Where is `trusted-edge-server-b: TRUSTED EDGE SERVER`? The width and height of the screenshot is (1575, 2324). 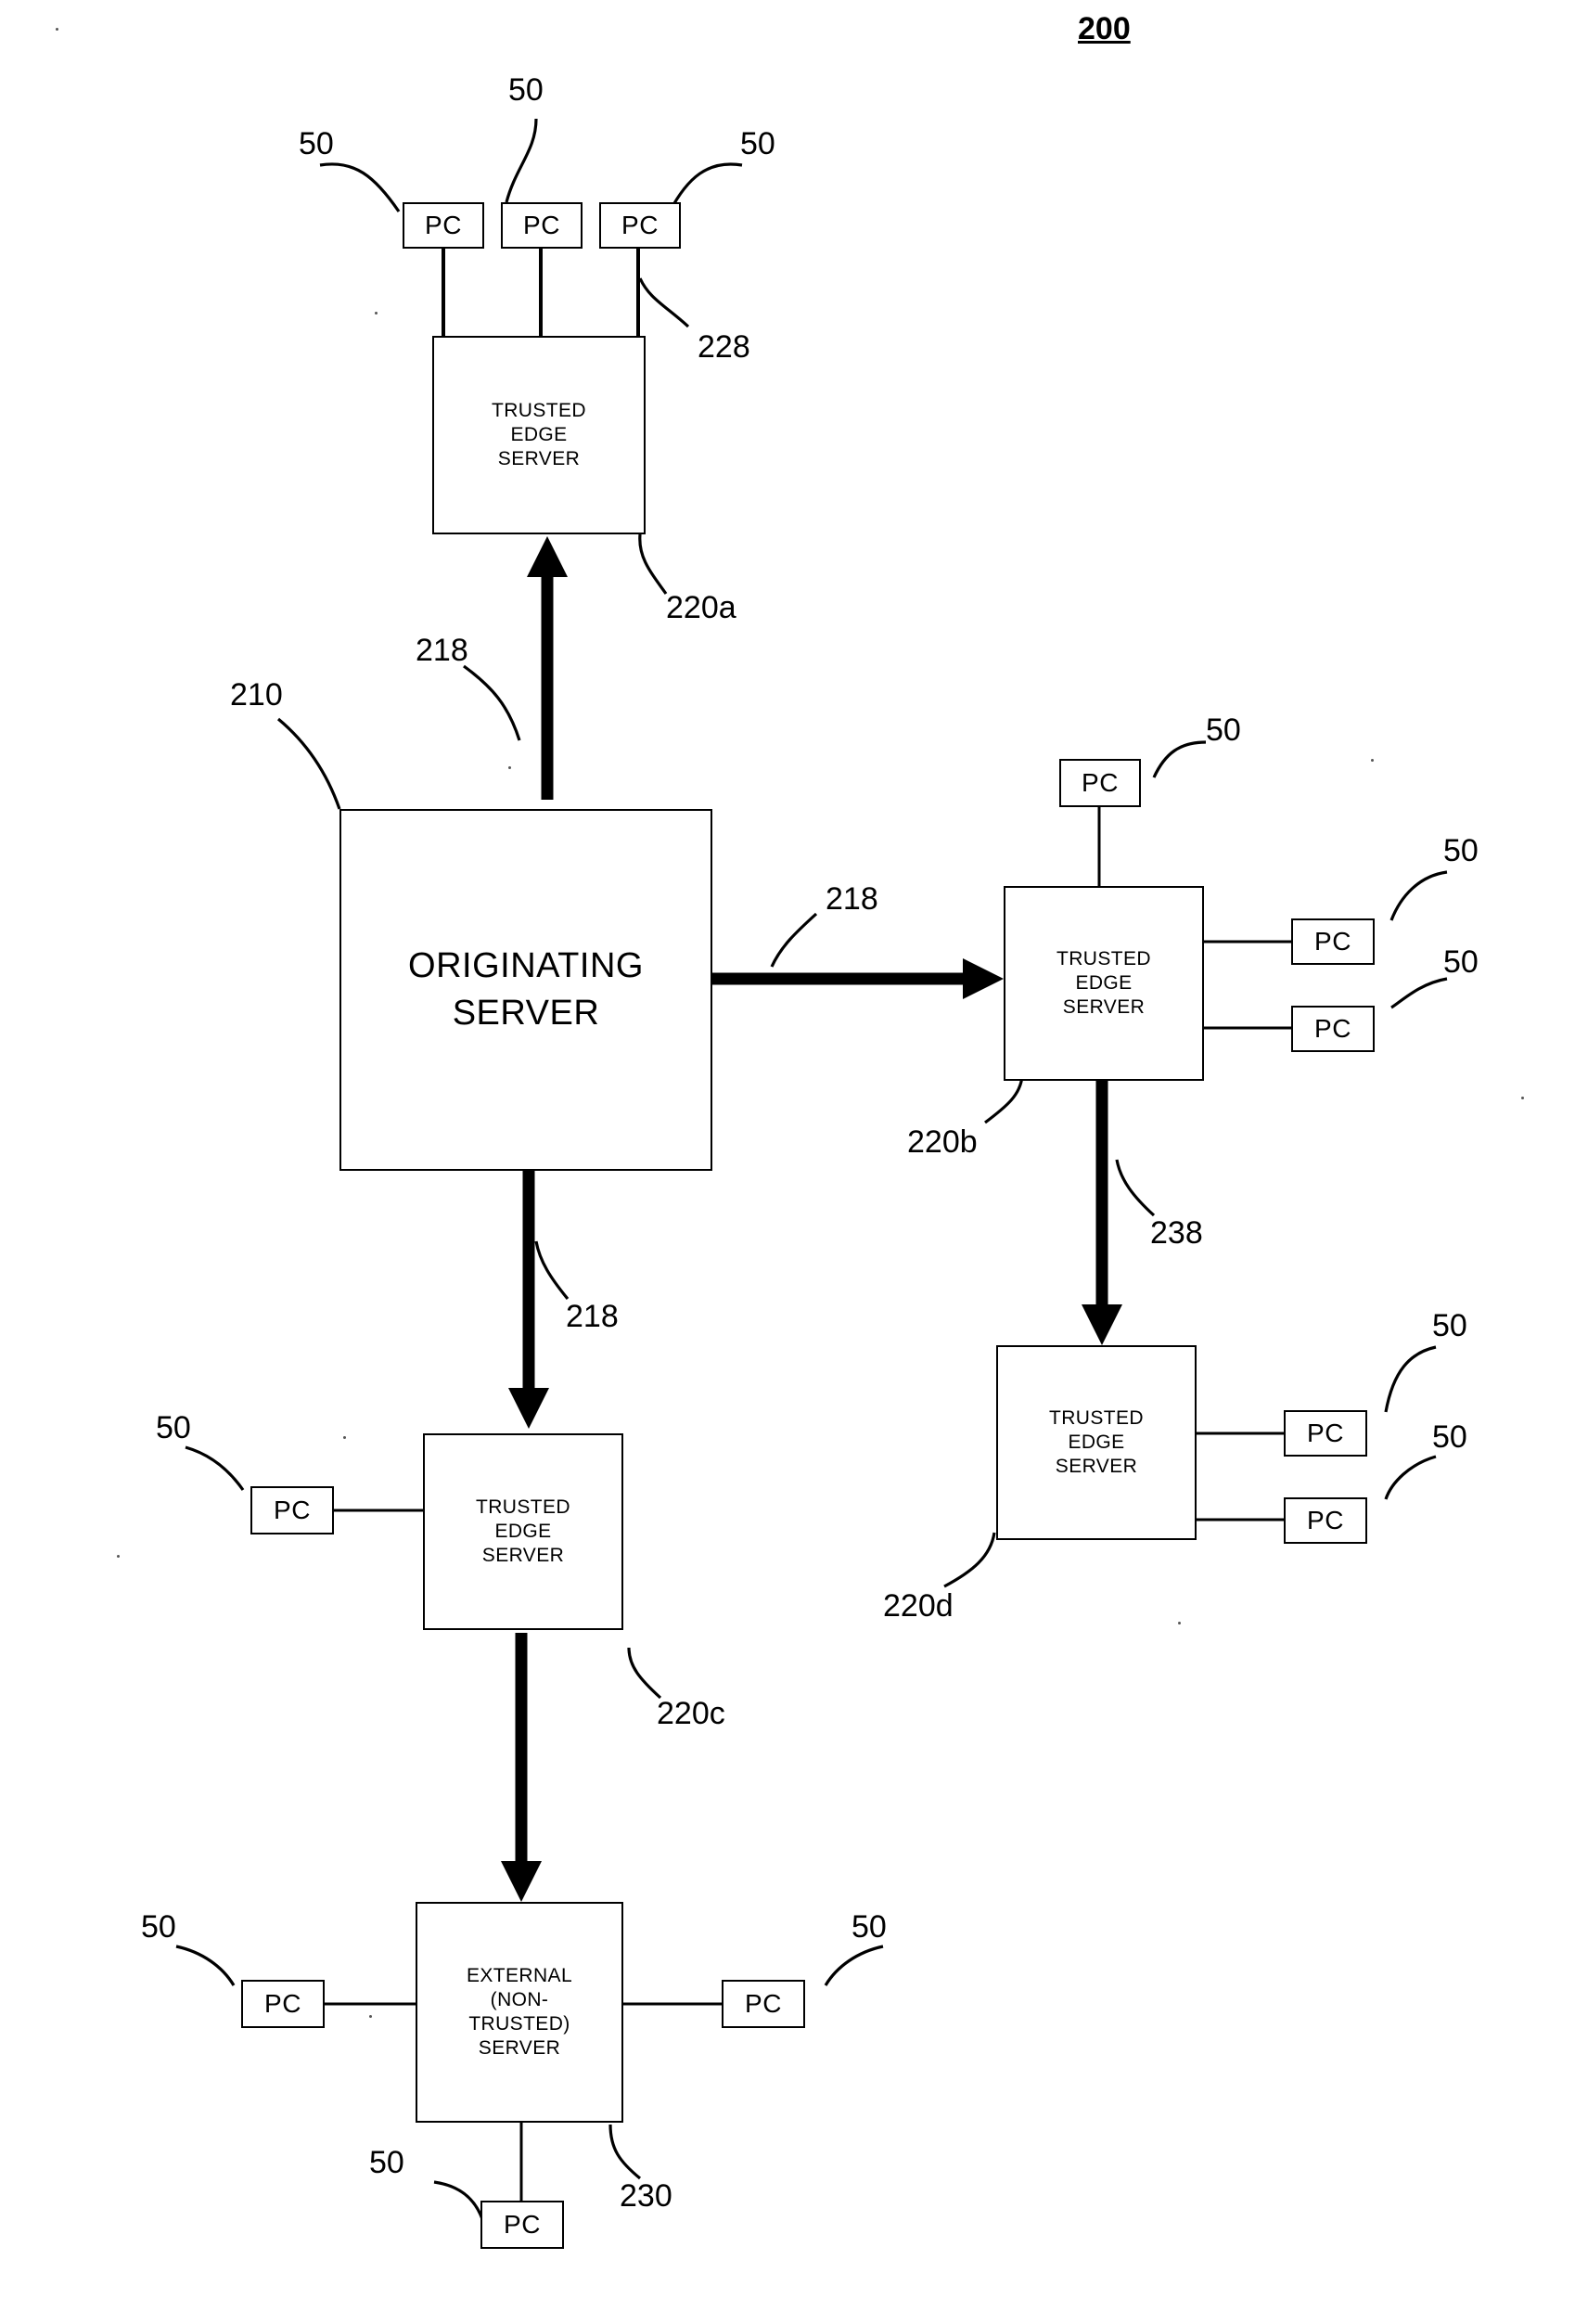 trusted-edge-server-b: TRUSTED EDGE SERVER is located at coordinates (1104, 983).